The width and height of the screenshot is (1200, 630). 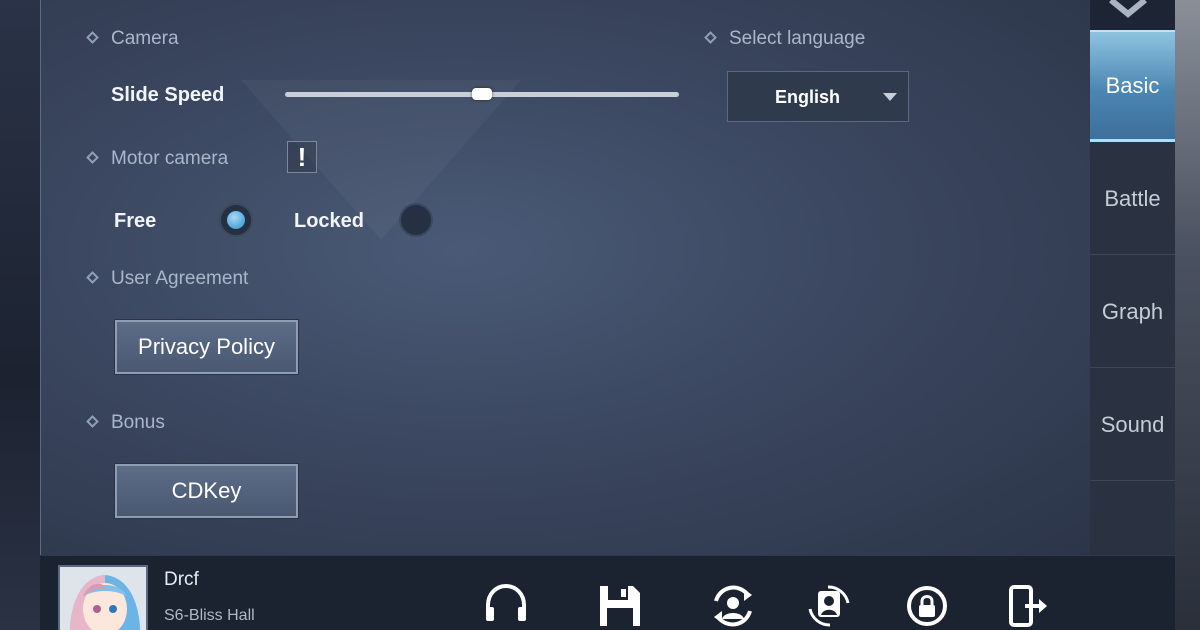 What do you see at coordinates (1132, 425) in the screenshot?
I see `tab-sound: Sound` at bounding box center [1132, 425].